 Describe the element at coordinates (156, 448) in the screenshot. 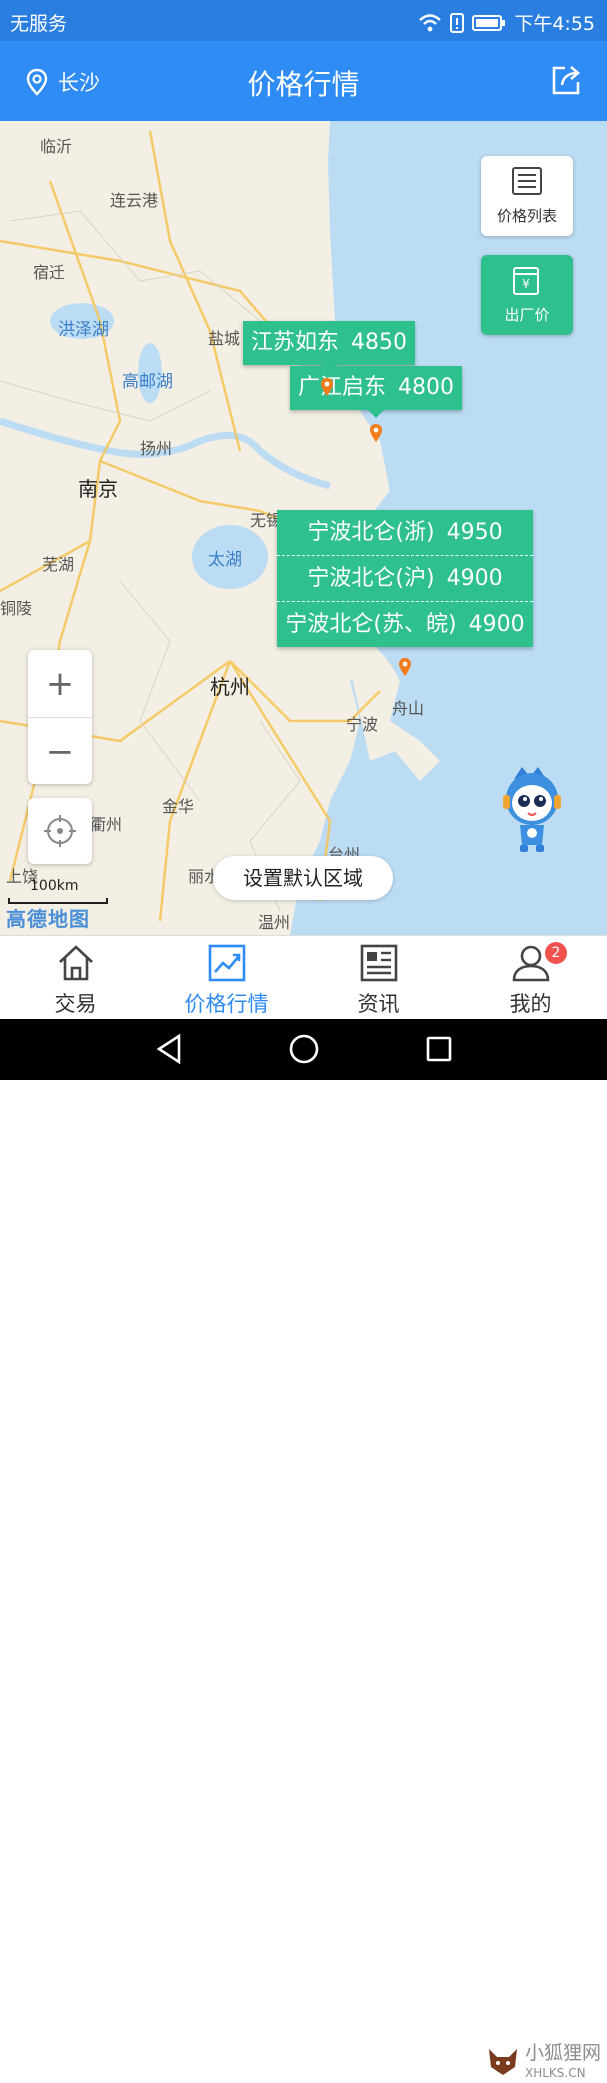

I see `city-label: 扬州` at that location.